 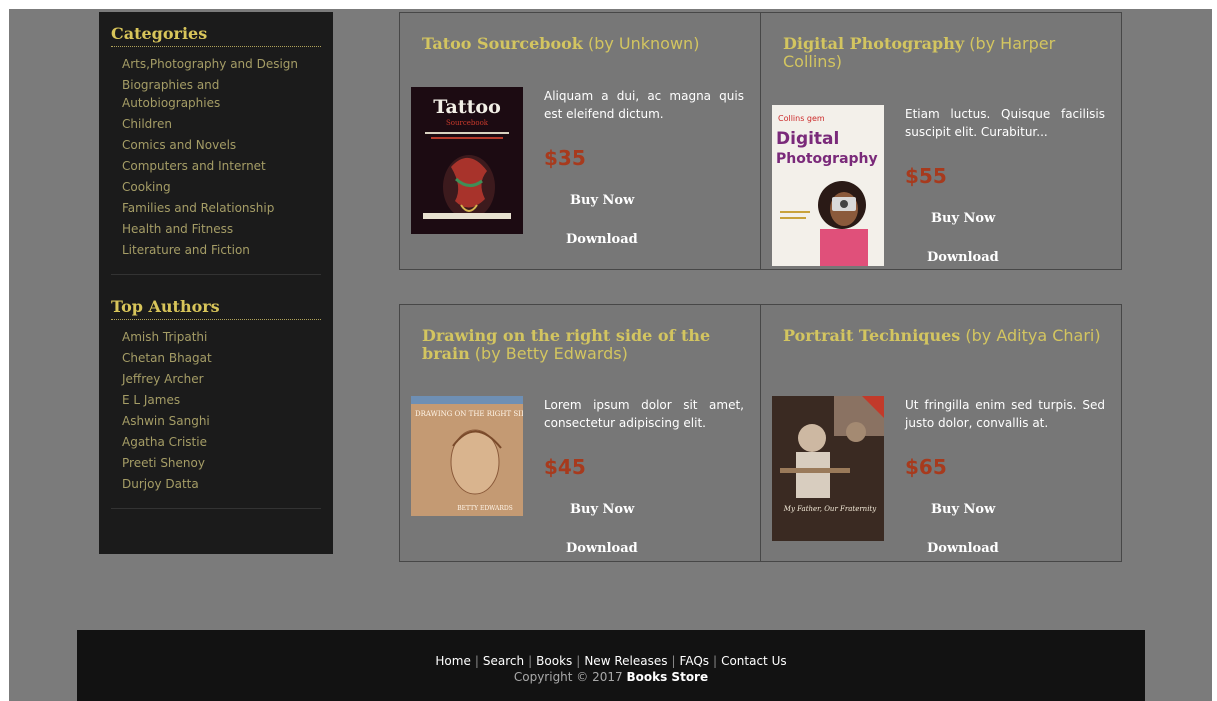 What do you see at coordinates (551, 353) in the screenshot?
I see `book-author: (by Betty Edwards)` at bounding box center [551, 353].